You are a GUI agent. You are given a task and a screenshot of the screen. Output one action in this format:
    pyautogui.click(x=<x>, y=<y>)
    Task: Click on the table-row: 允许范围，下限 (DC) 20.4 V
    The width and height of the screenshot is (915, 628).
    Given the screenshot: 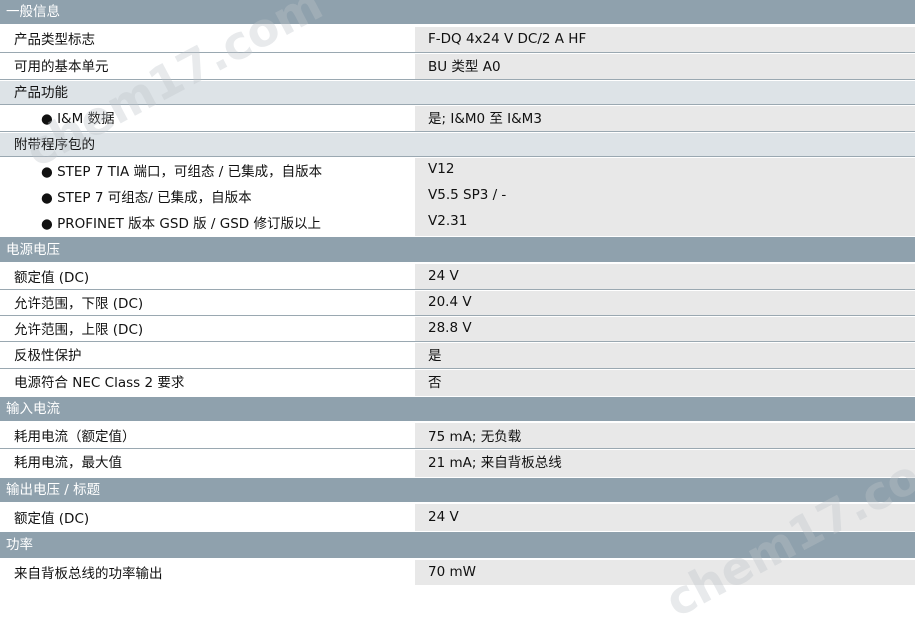 What is the action you would take?
    pyautogui.click(x=457, y=303)
    